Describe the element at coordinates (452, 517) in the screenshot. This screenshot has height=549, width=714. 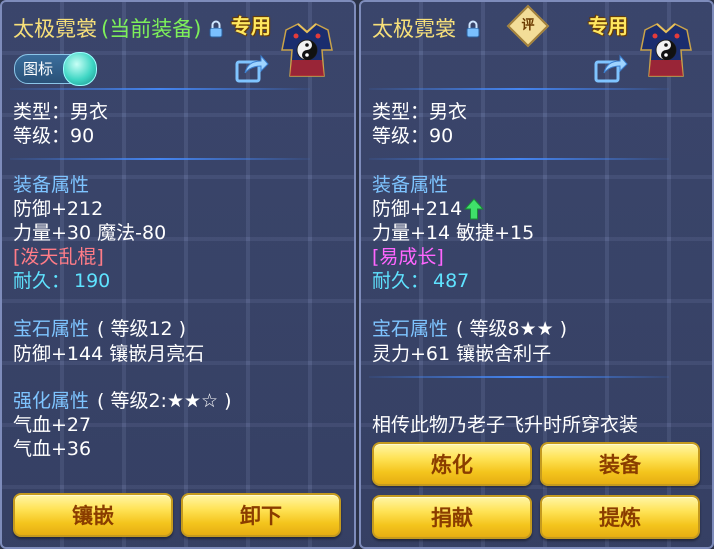
I see `donate-button: 捐献` at that location.